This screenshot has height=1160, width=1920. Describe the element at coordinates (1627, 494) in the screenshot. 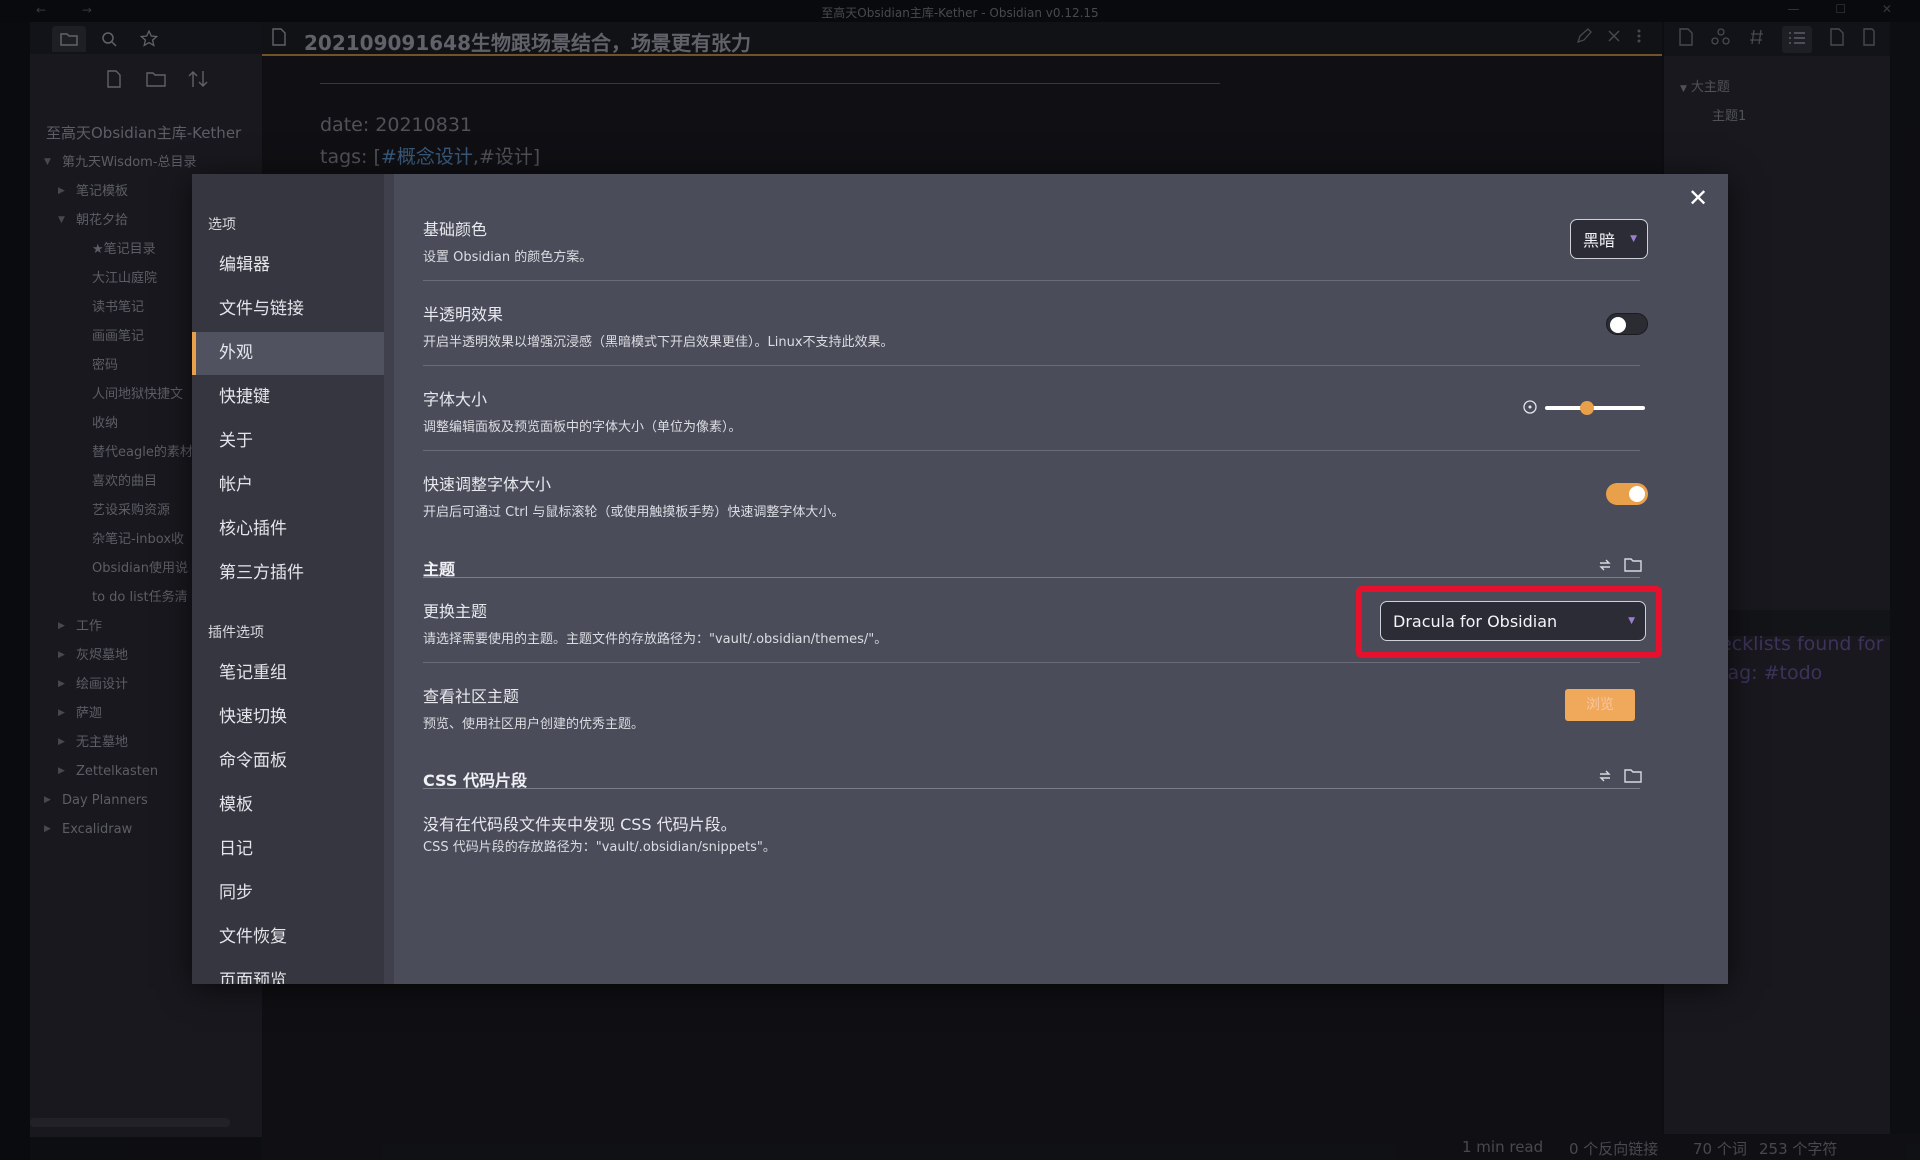

I see `quick-font-toggle` at that location.